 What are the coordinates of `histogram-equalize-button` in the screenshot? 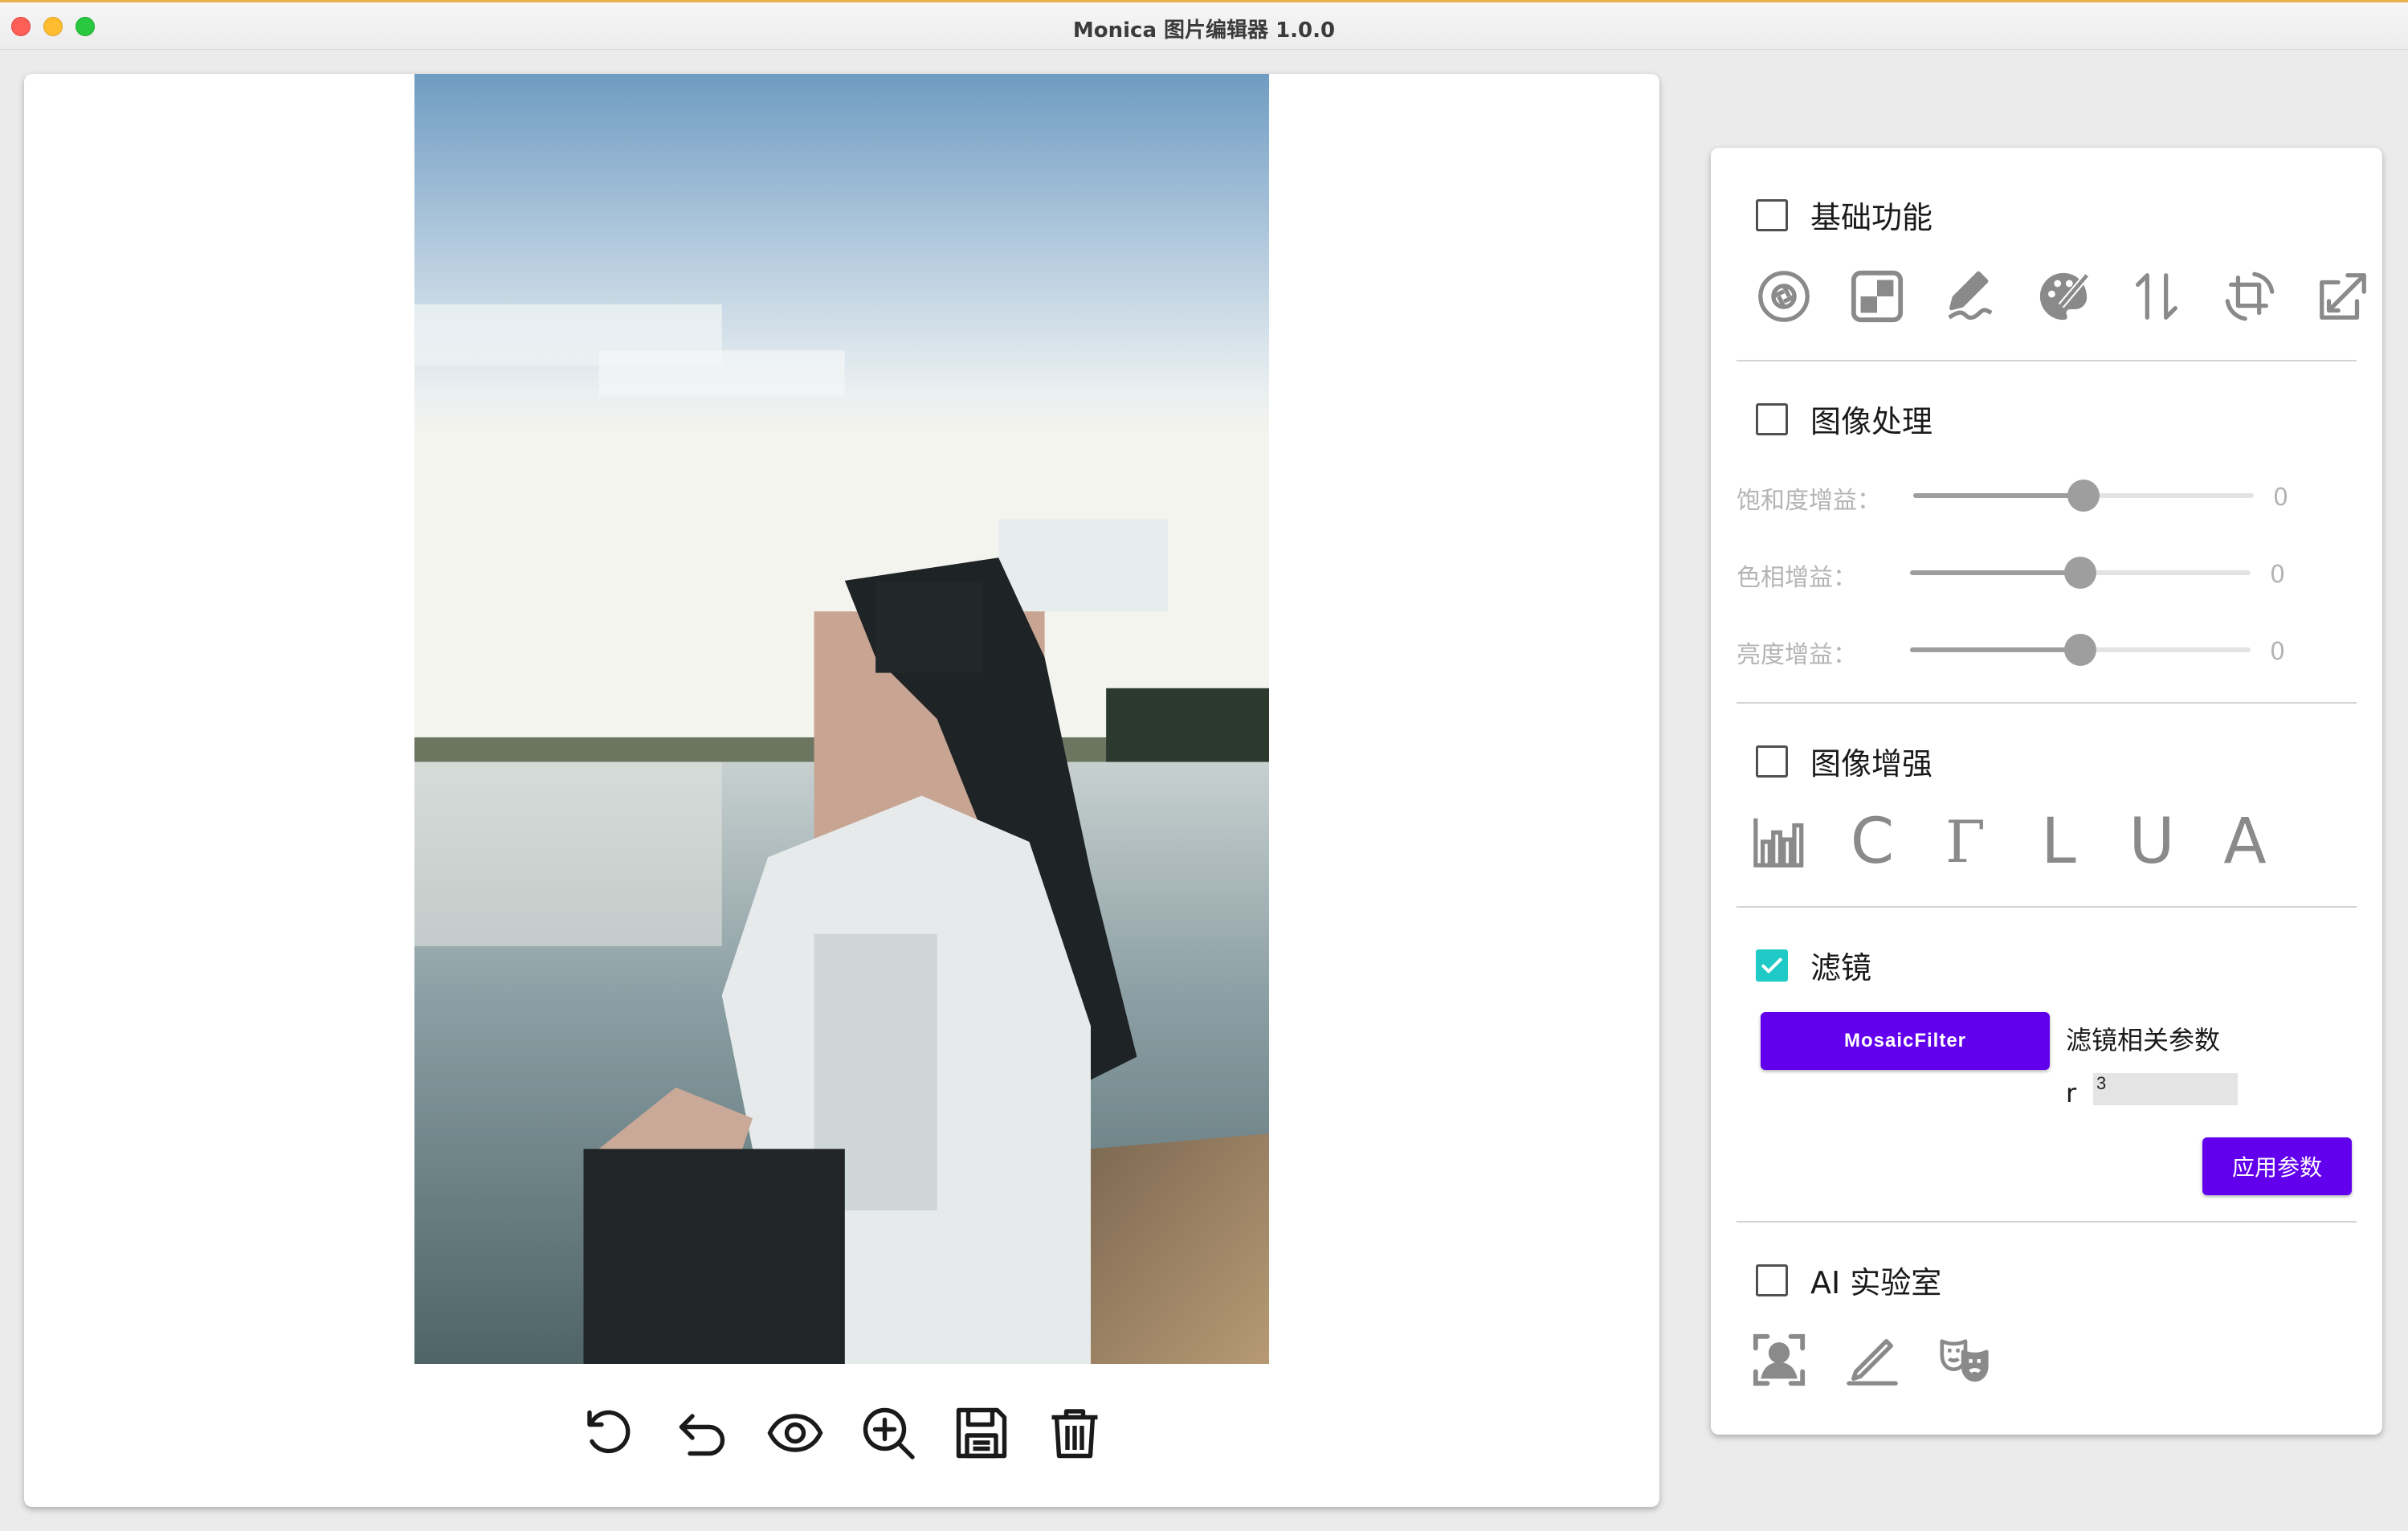 It's located at (1779, 842).